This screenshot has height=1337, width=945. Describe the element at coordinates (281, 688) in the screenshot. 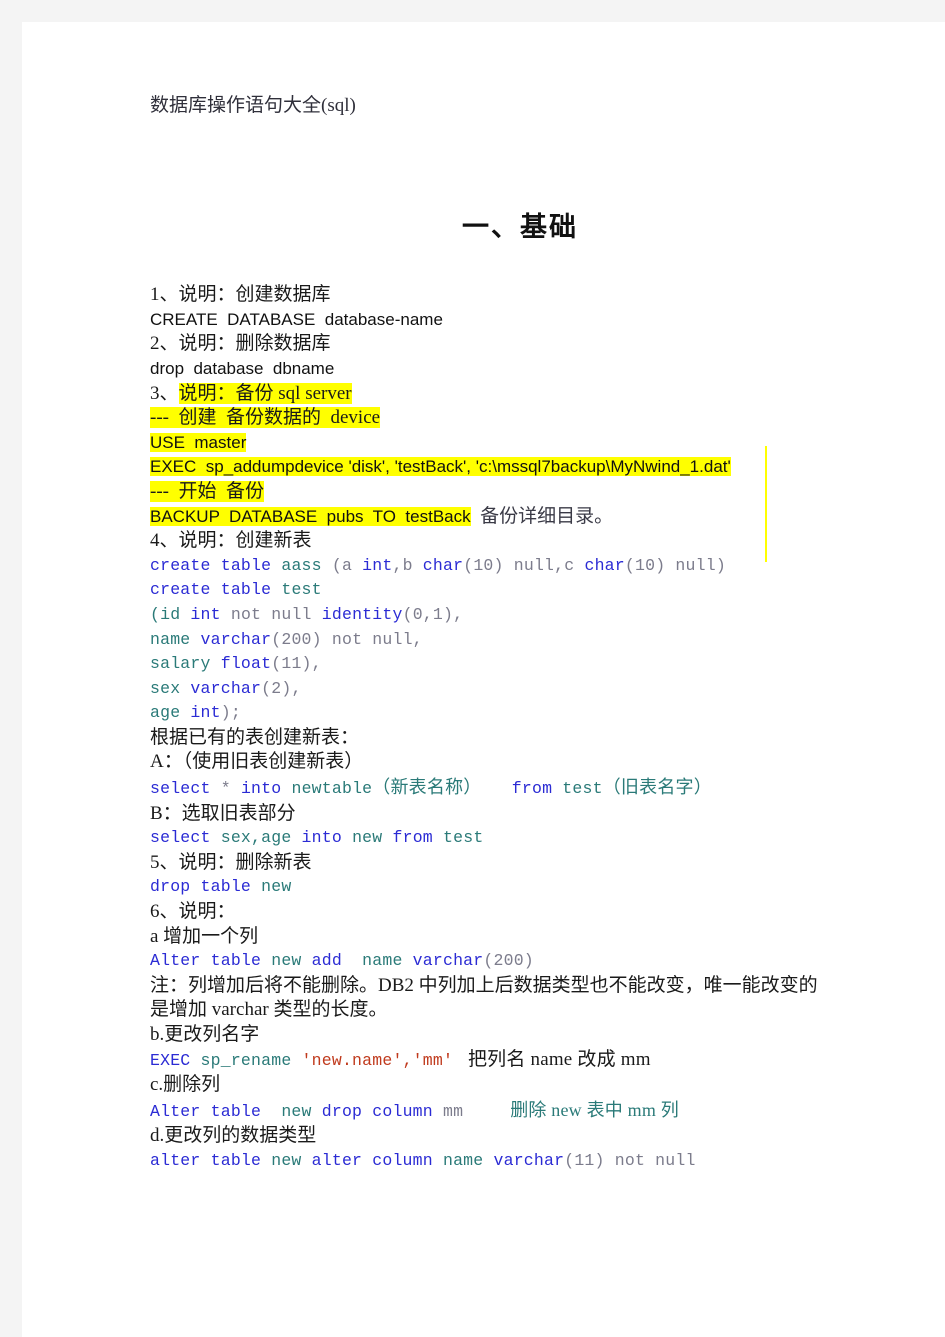

I see `tok: (2),` at that location.